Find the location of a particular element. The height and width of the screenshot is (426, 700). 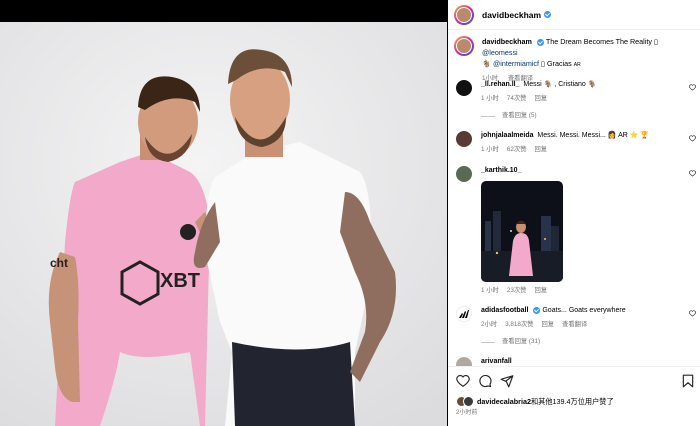

svg-text: XBT is located at coordinates (180, 281).